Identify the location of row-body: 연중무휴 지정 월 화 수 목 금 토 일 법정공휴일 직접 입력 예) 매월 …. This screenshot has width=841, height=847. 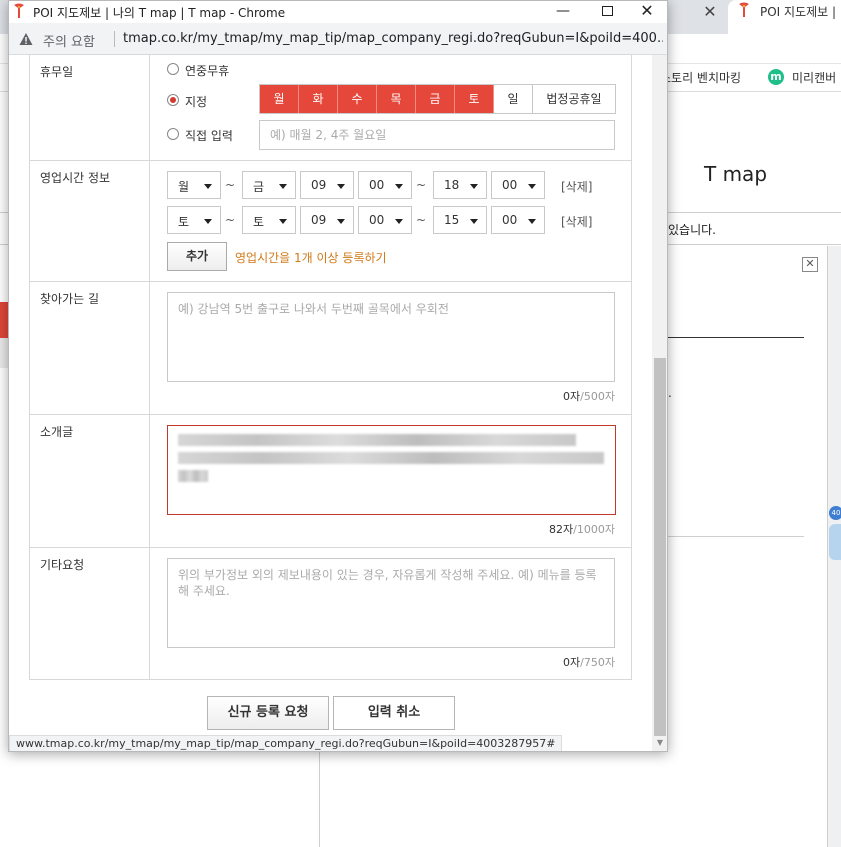
(391, 107).